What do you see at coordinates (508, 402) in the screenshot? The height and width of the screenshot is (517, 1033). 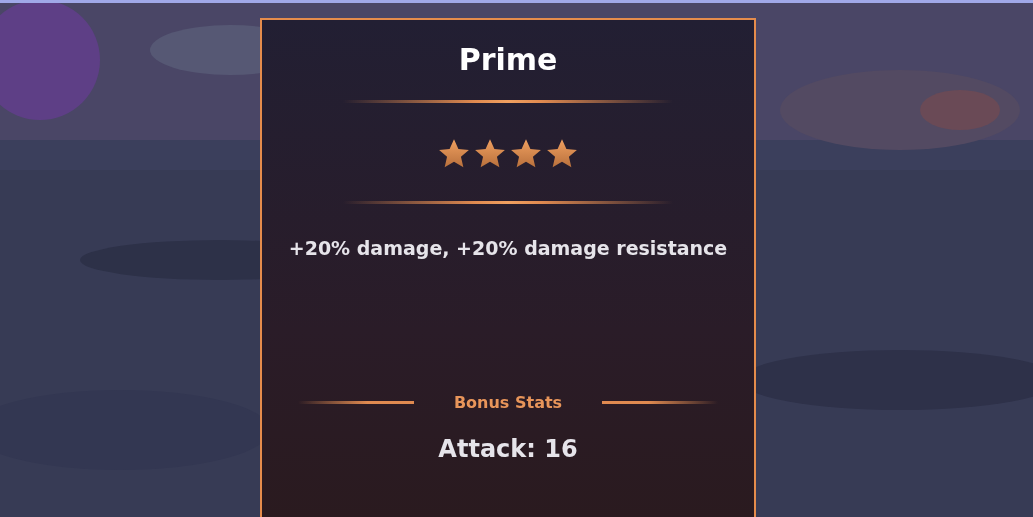 I see `section-heading: Bonus Stats` at bounding box center [508, 402].